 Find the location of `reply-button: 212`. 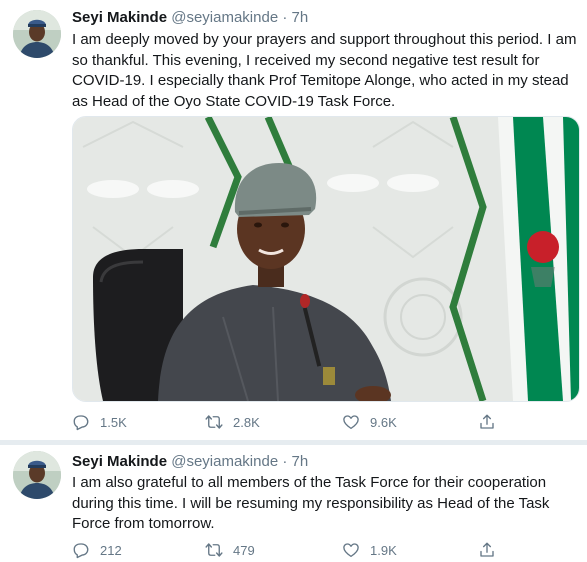

reply-button: 212 is located at coordinates (97, 550).